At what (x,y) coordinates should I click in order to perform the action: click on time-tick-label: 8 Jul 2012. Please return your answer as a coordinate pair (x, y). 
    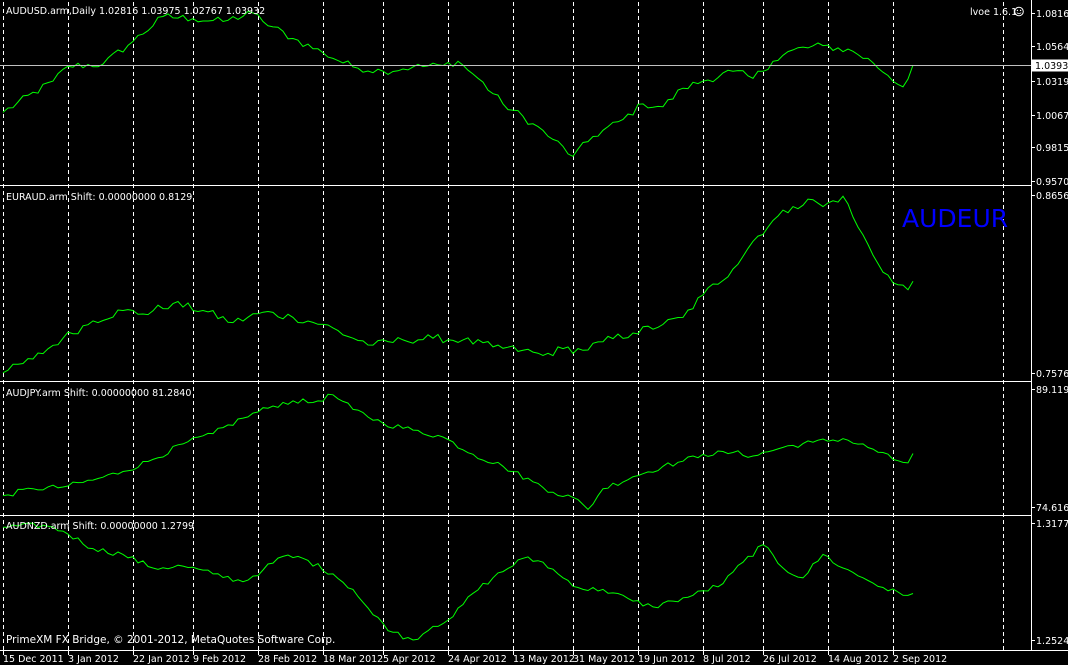
    Looking at the image, I should click on (727, 659).